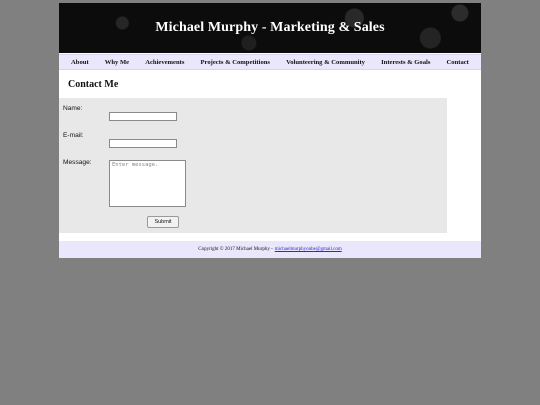  I want to click on site-title: Michael Murphy - Marketing & Sales, so click(270, 27).